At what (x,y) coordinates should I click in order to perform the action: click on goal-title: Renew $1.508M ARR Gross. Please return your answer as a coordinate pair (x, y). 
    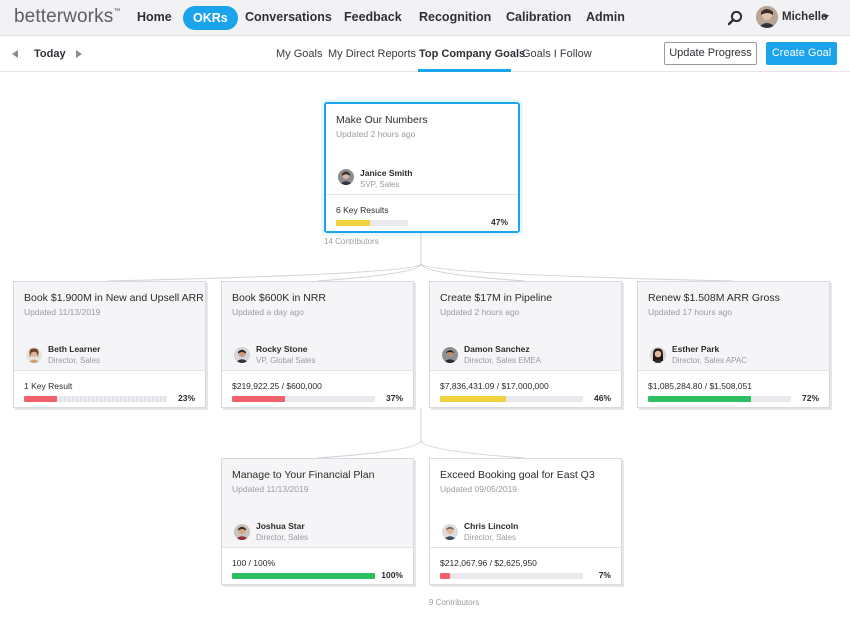
    Looking at the image, I should click on (714, 298).